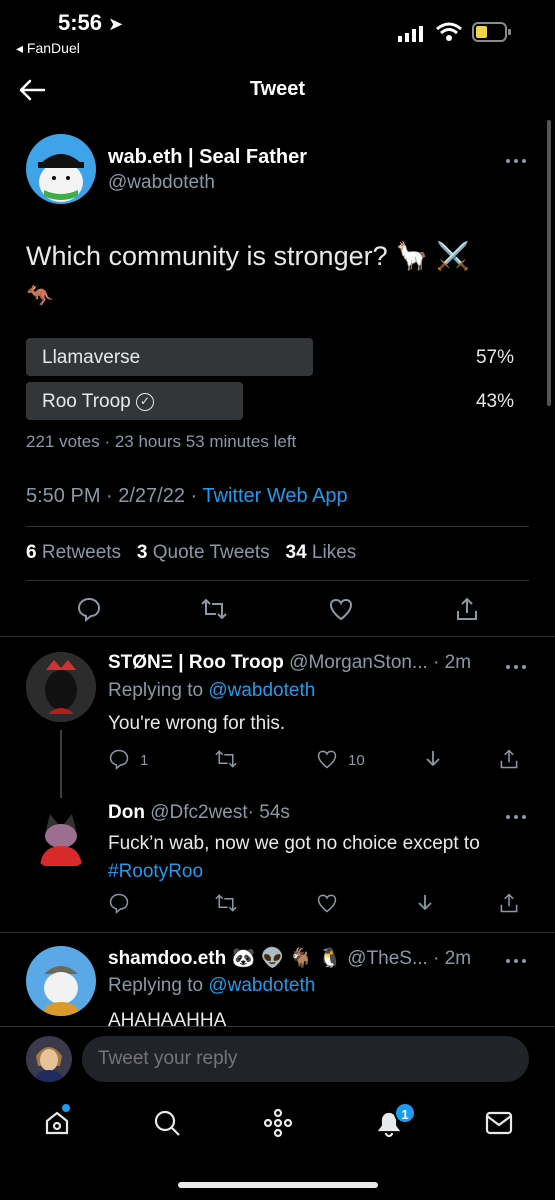  Describe the element at coordinates (278, 1185) in the screenshot. I see `home-indicator` at that location.